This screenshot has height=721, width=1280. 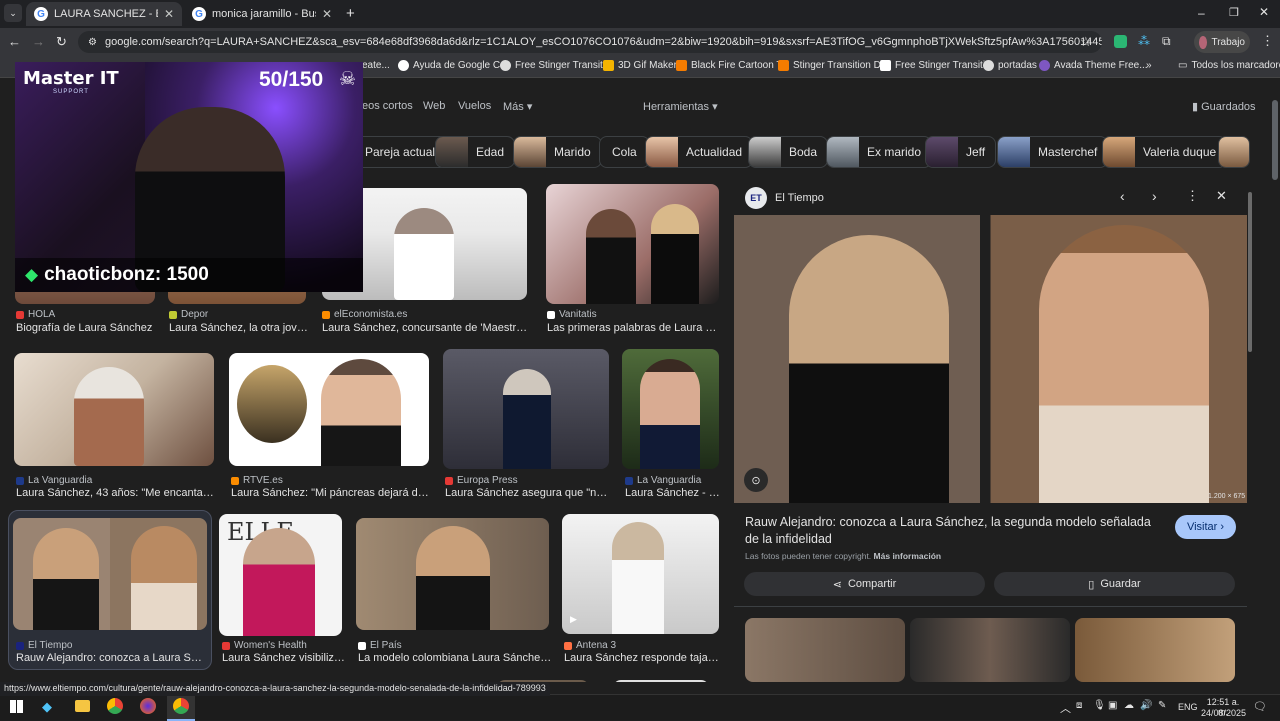 I want to click on app-icon: ◆, so click(x=47, y=707).